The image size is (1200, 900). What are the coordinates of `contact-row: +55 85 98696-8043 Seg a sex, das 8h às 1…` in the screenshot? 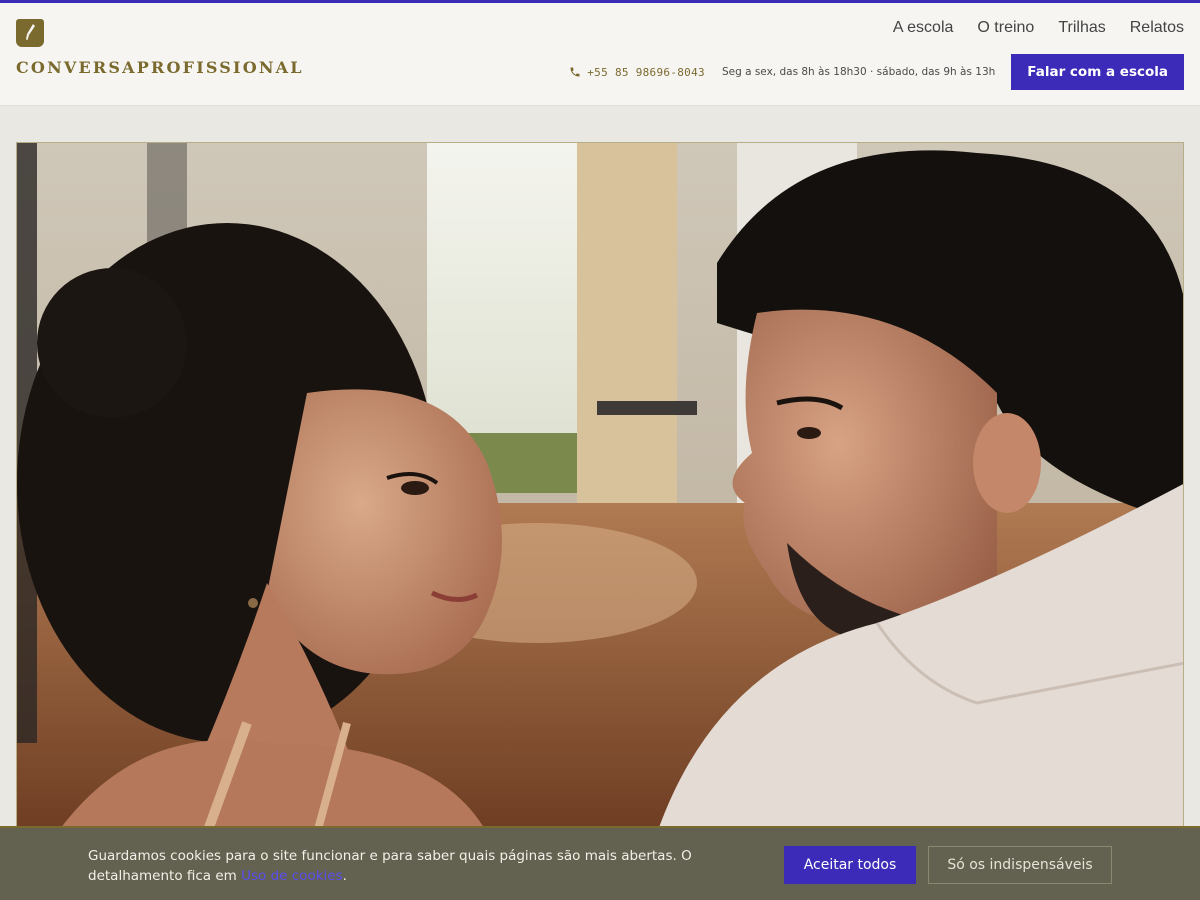 It's located at (876, 72).